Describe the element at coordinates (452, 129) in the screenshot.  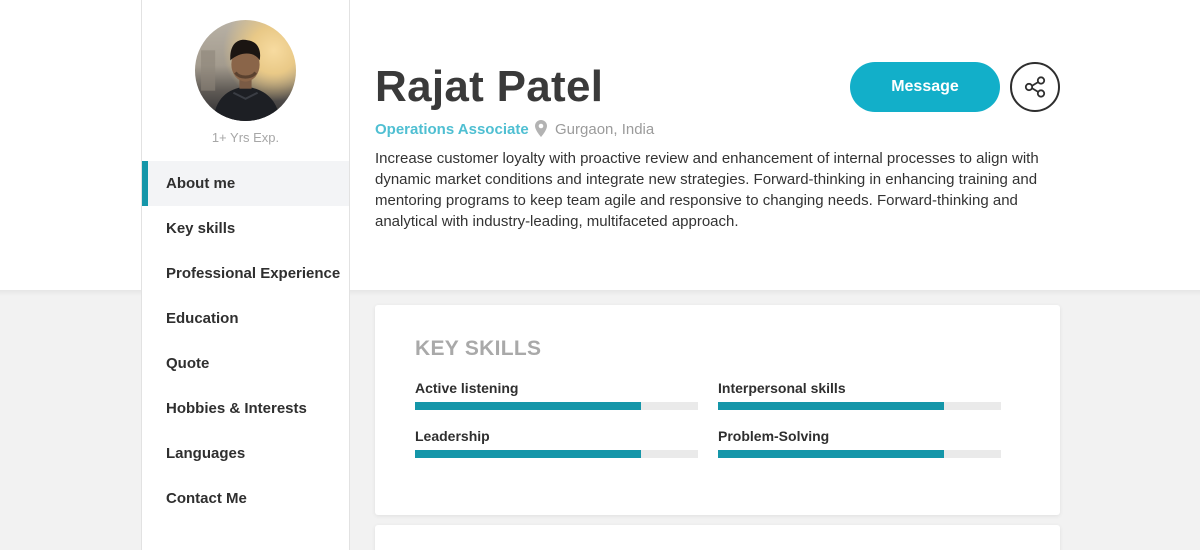
I see `job-title: Operations Associate` at that location.